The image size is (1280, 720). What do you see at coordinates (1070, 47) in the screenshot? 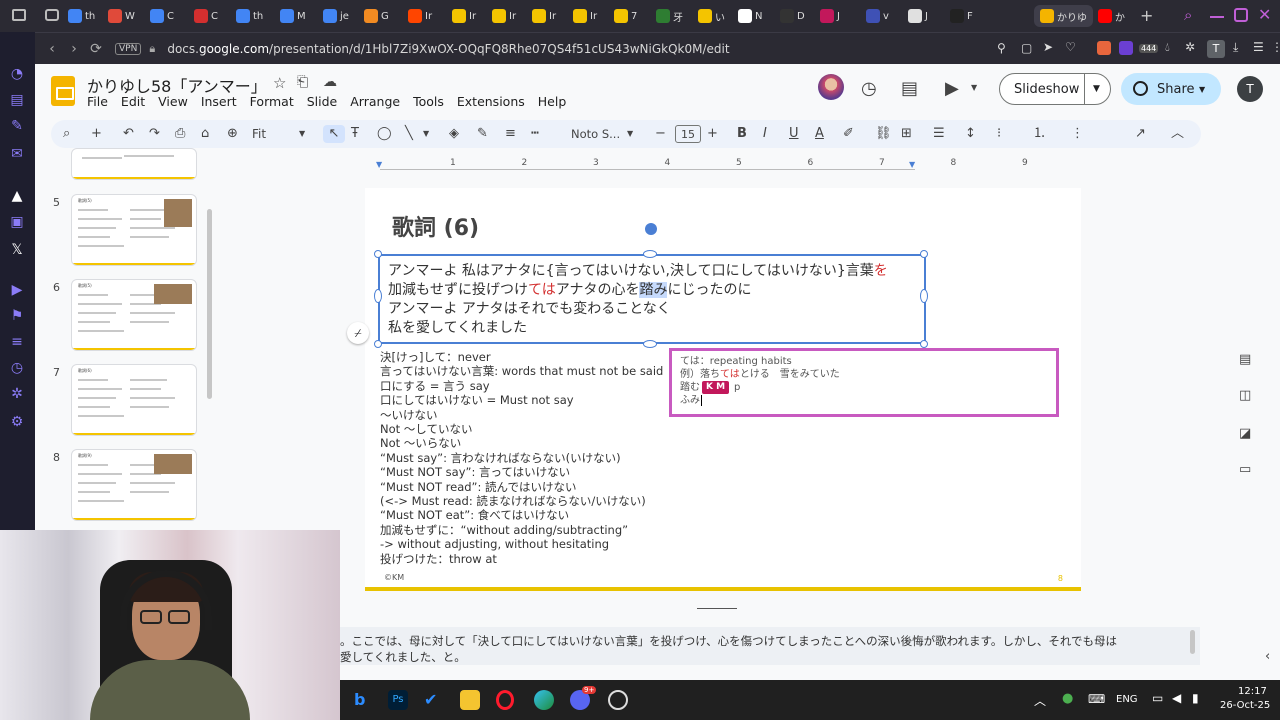
I see `heart-icon: ♡` at bounding box center [1070, 47].